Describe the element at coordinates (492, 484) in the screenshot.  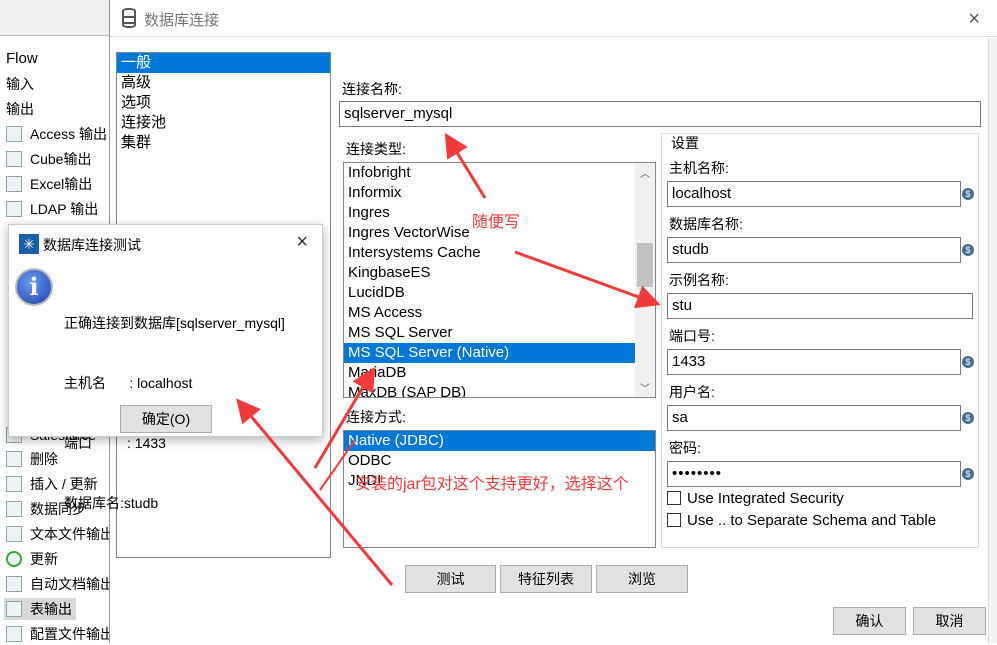
I see `annotation-jar-note: 安装的jar包对这个支持更好，选择这个` at that location.